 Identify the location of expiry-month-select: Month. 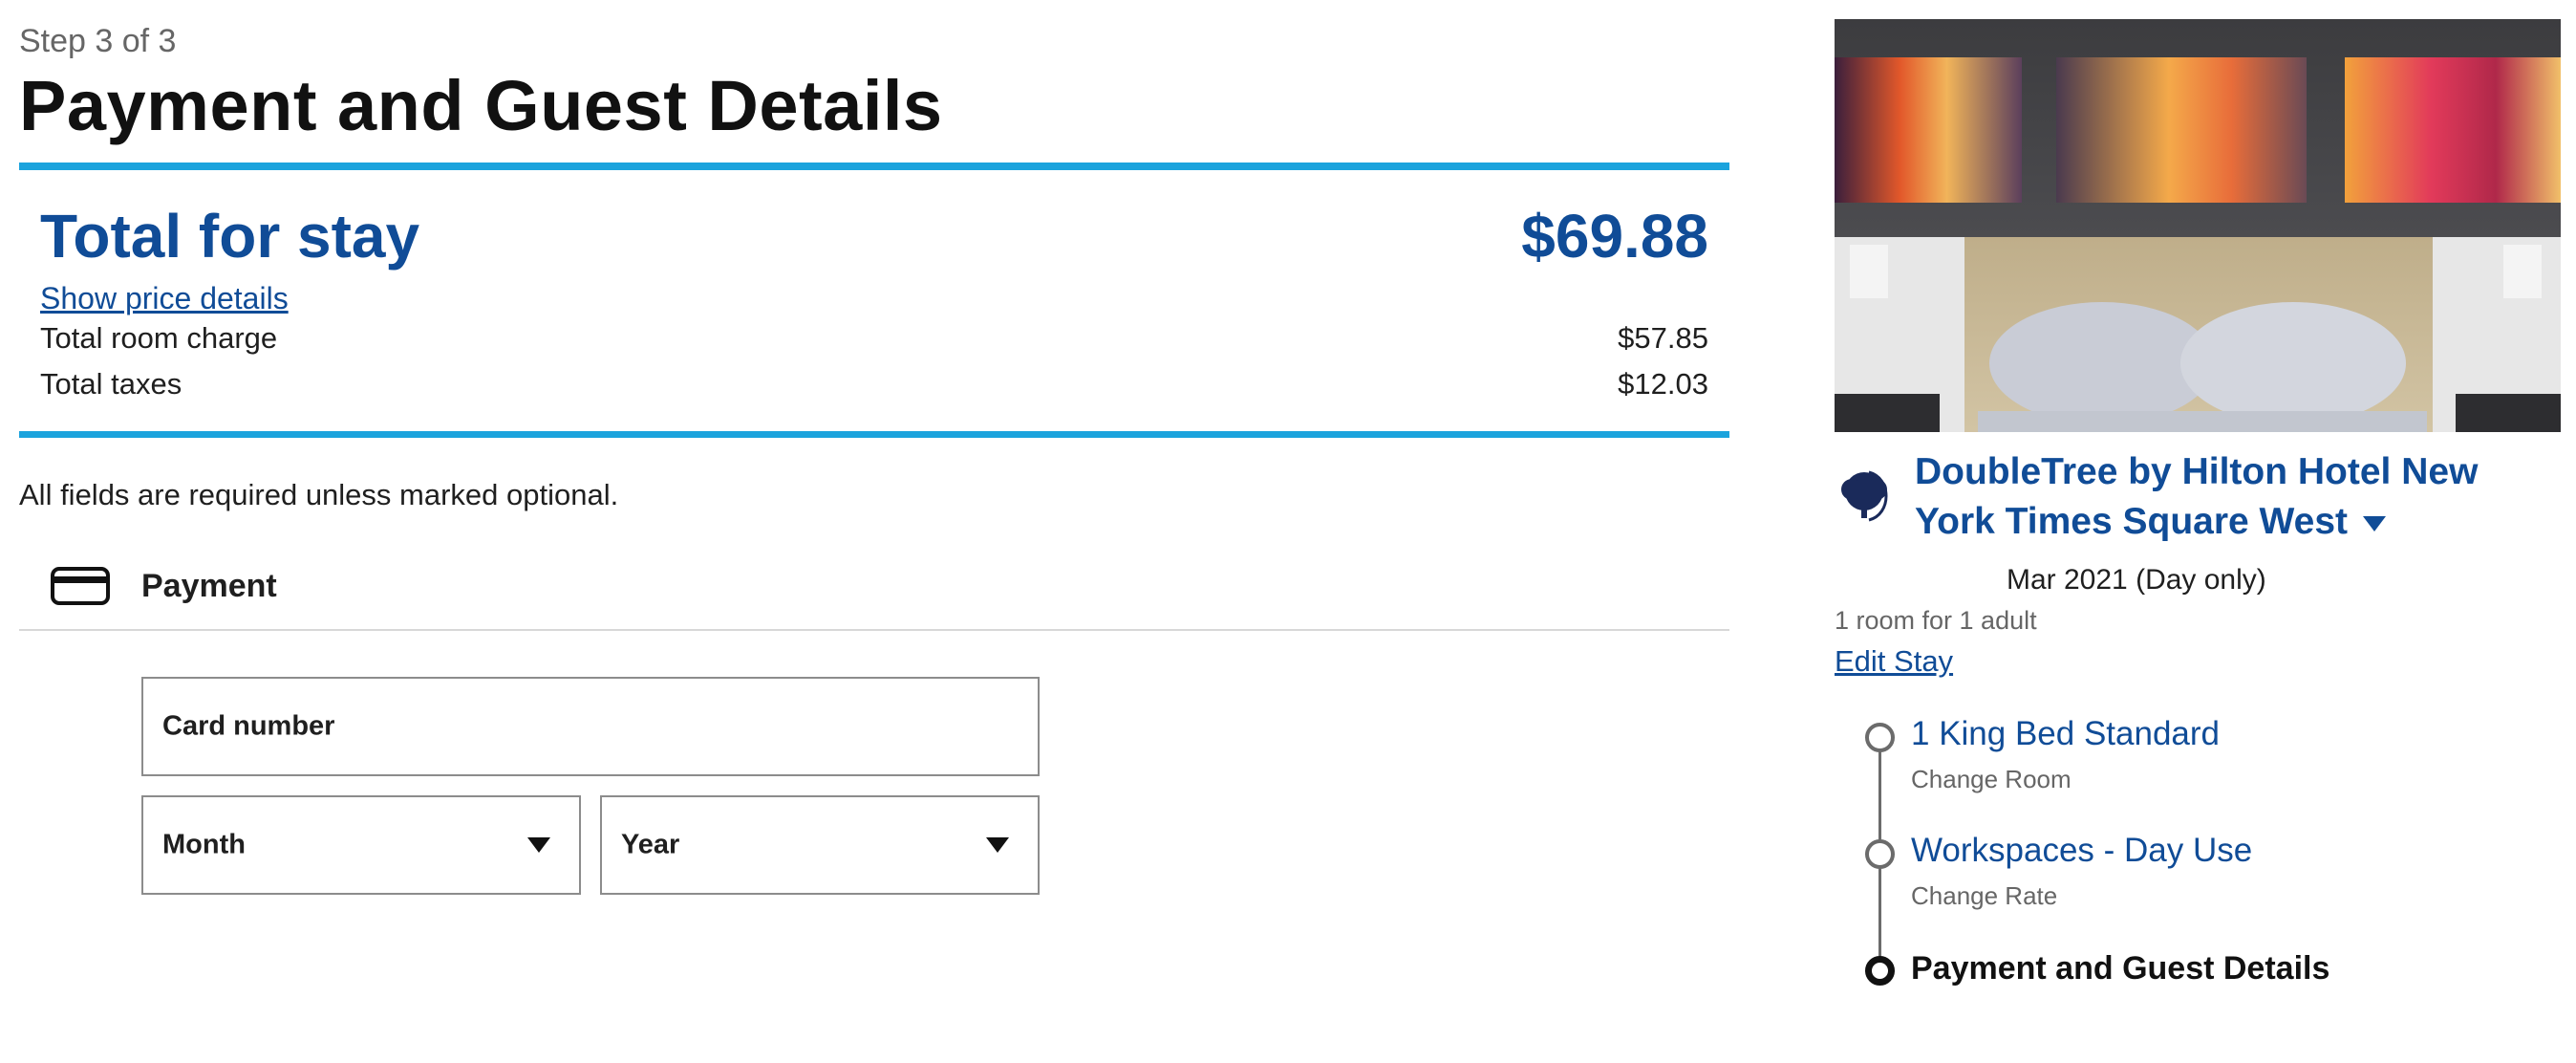
(361, 845).